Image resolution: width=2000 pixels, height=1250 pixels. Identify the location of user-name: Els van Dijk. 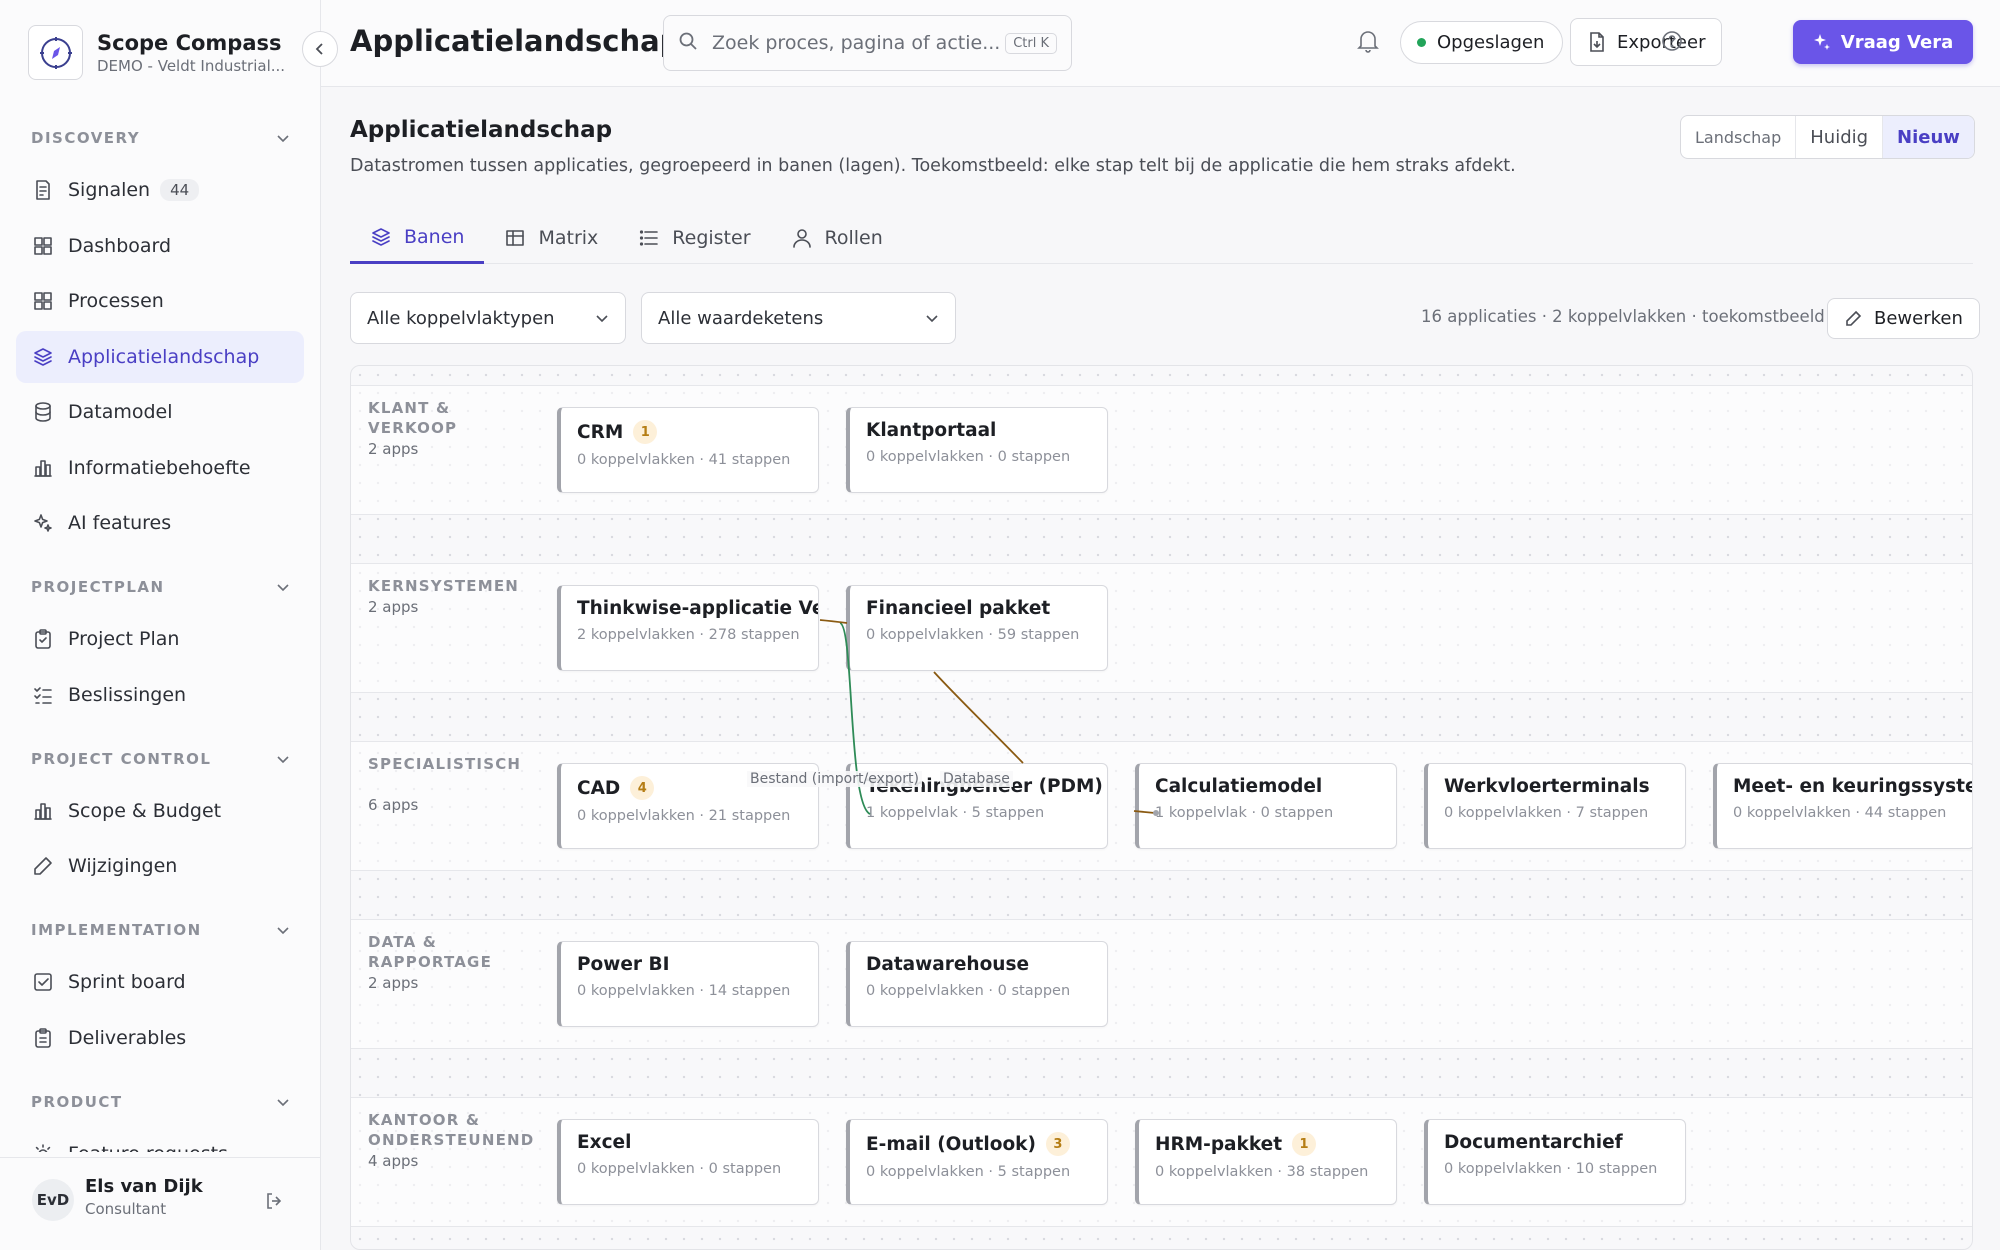
(144, 1186).